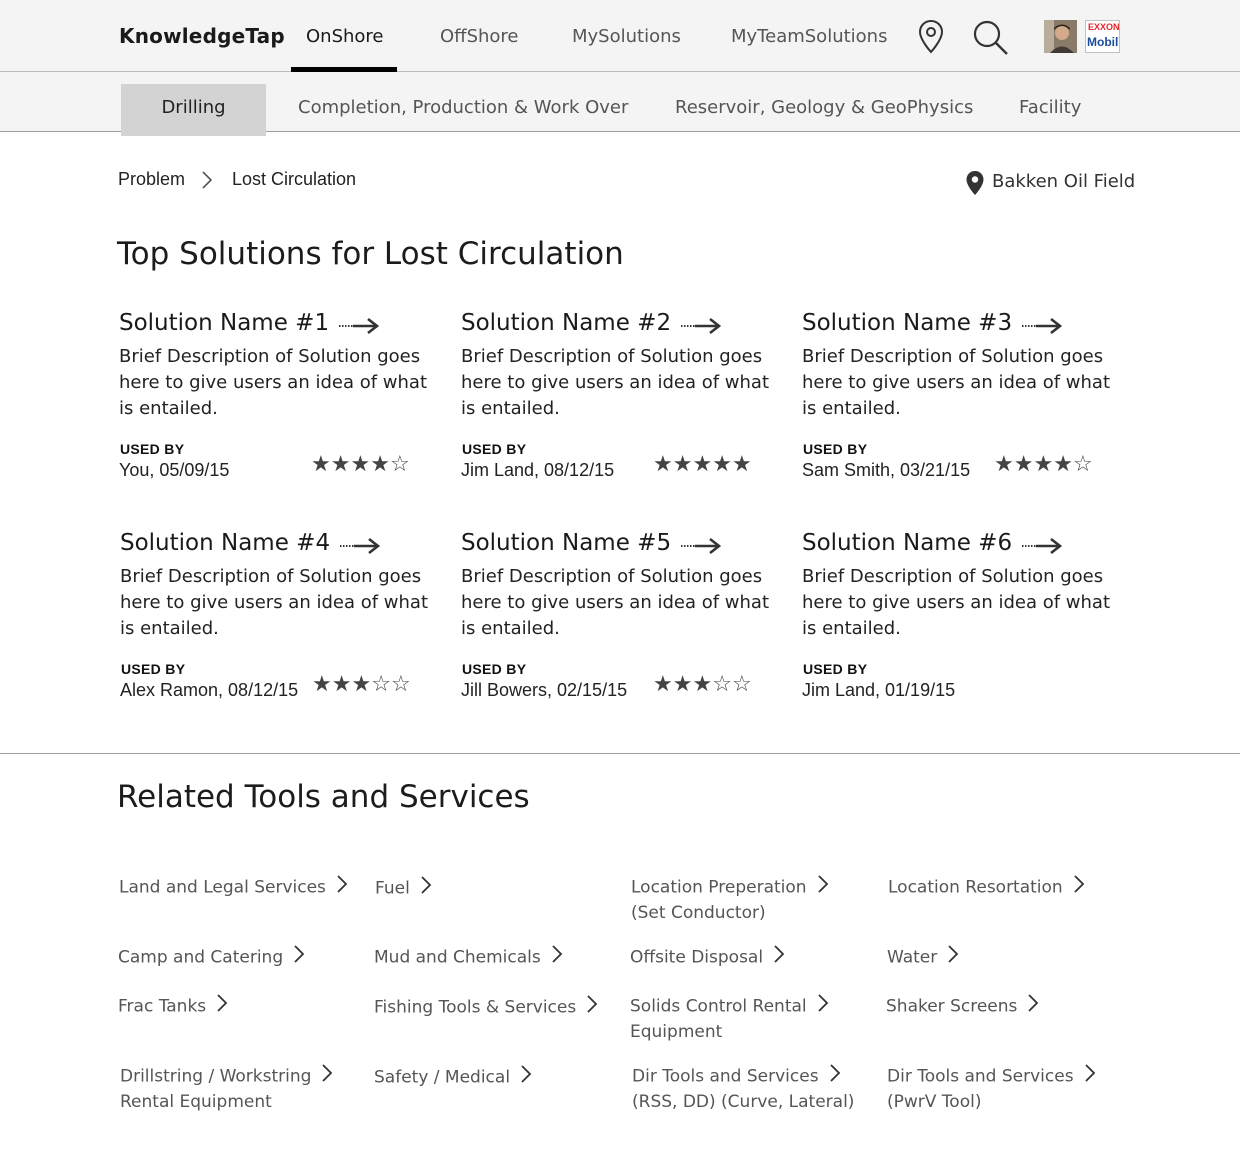  What do you see at coordinates (193, 110) in the screenshot?
I see `subtab-drilling: Drilling` at bounding box center [193, 110].